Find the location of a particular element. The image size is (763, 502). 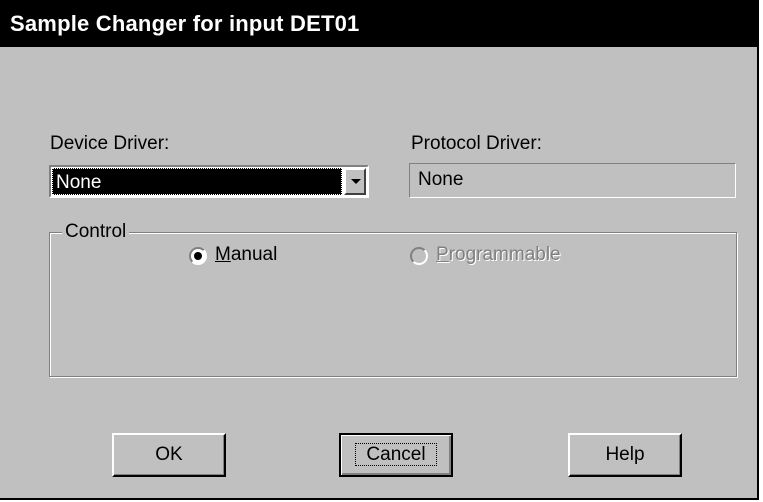

control-group-legend: Control is located at coordinates (96, 232).